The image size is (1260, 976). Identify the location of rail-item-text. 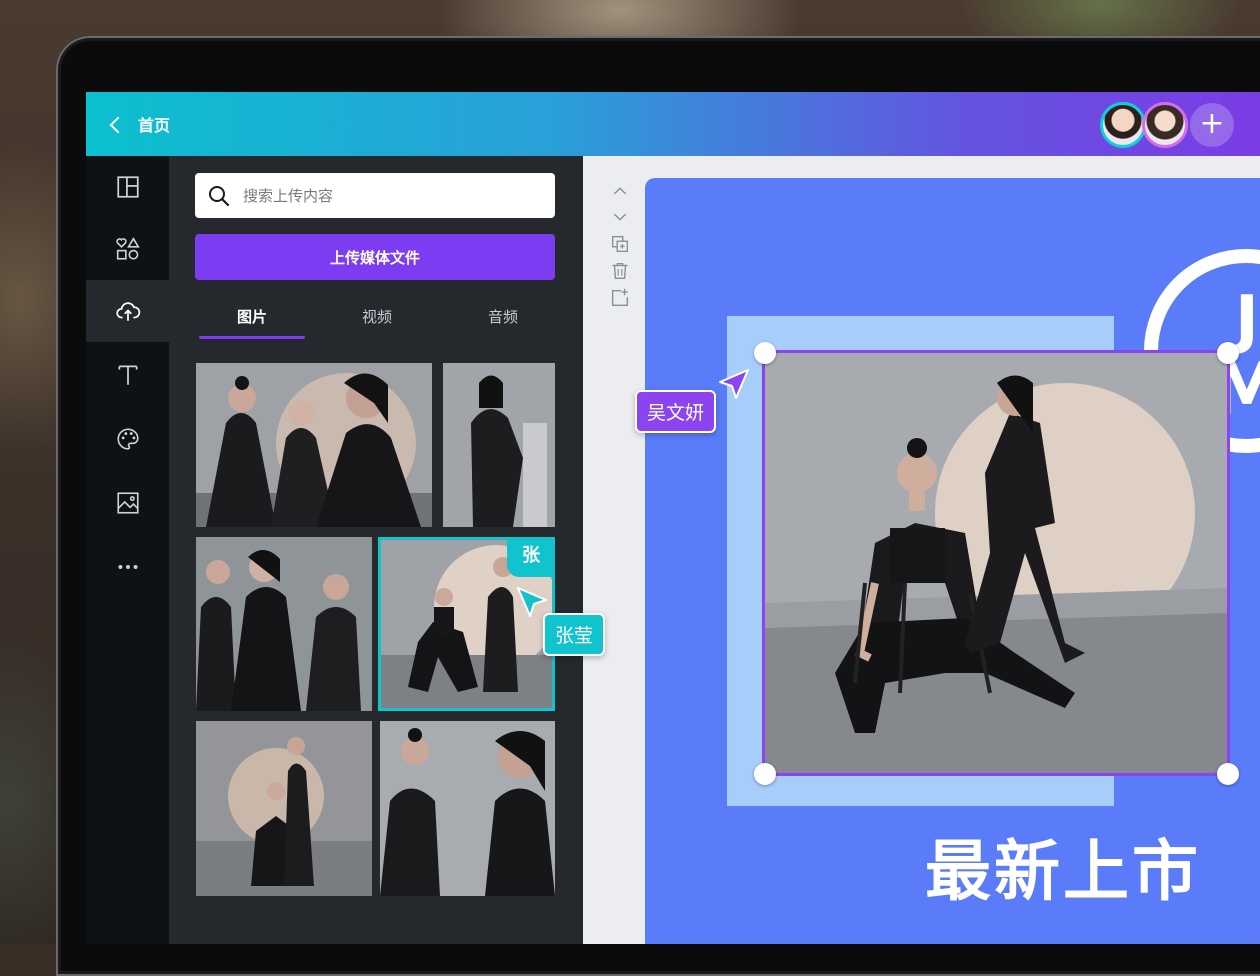
(127, 375).